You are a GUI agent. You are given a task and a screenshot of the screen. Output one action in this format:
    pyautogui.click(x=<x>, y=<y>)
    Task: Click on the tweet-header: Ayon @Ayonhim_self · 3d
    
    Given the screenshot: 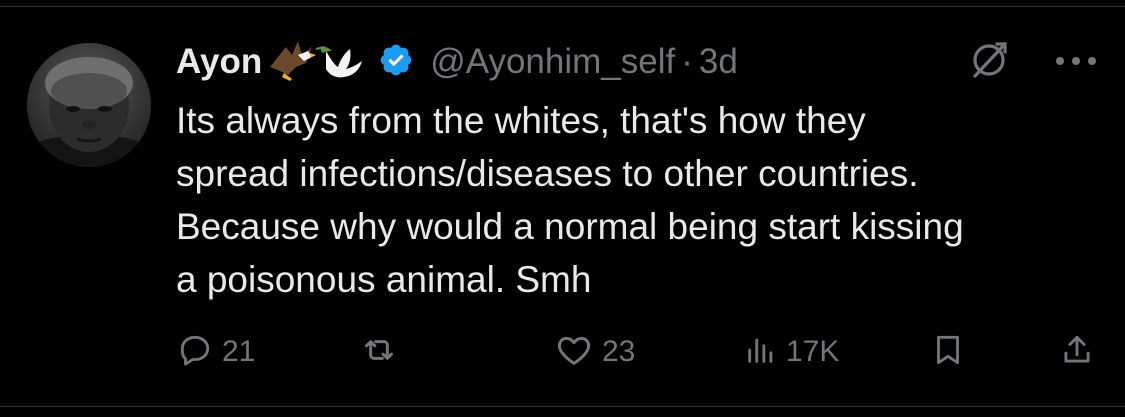 What is the action you would take?
    pyautogui.click(x=457, y=62)
    